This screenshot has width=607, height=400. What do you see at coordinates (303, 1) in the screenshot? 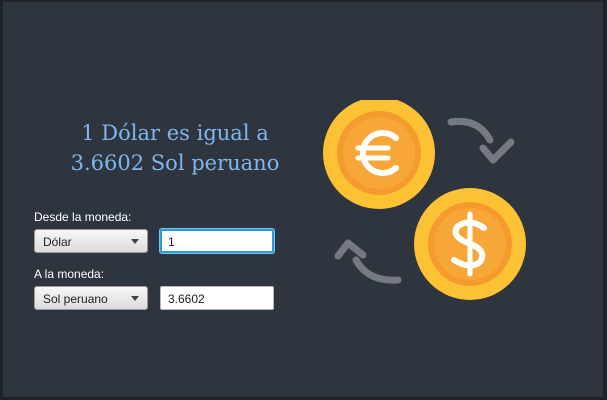
I see `window-border-top` at bounding box center [303, 1].